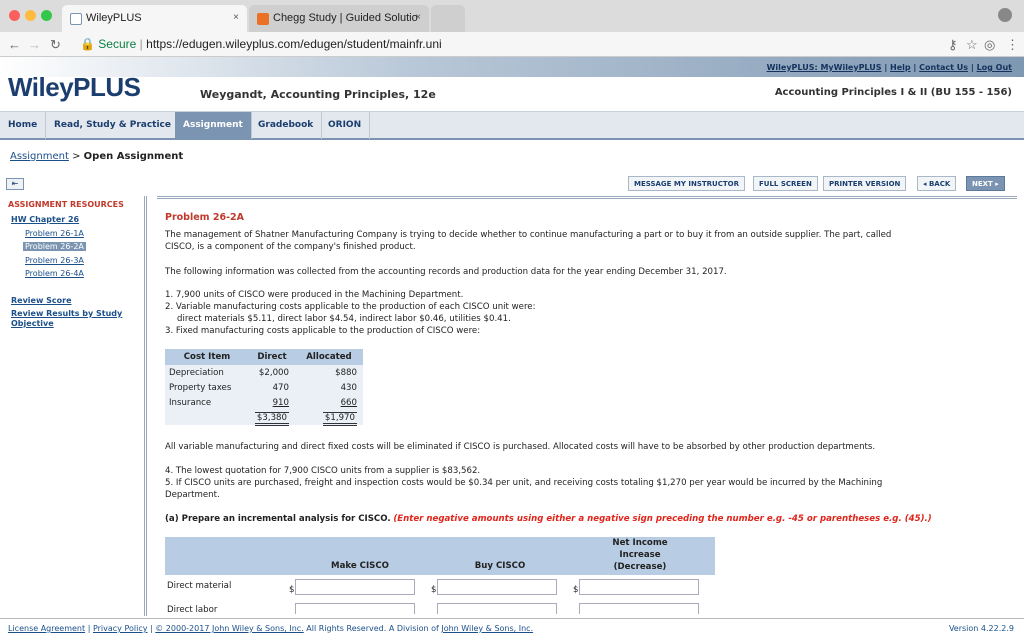 Image resolution: width=1024 pixels, height=640 pixels. What do you see at coordinates (30, 15) in the screenshot?
I see `minimize-window-icon` at bounding box center [30, 15].